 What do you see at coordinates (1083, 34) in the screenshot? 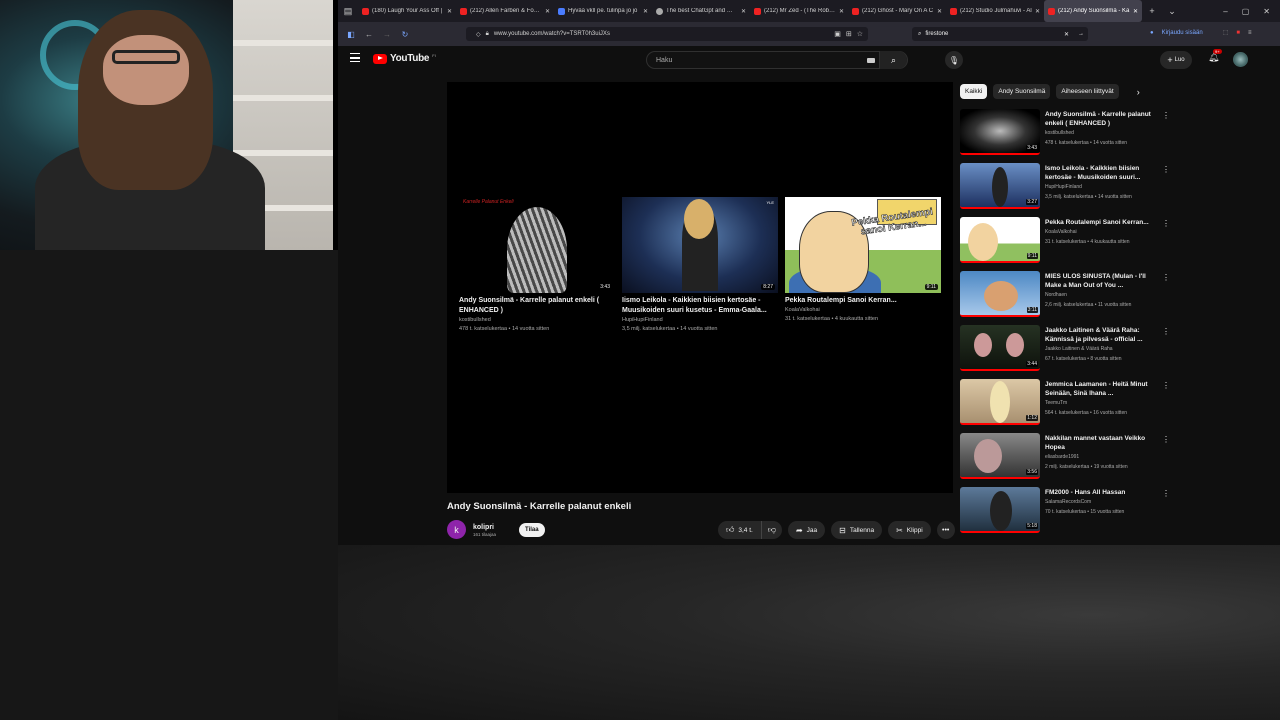
I see `arrow-right-icon: →` at bounding box center [1083, 34].